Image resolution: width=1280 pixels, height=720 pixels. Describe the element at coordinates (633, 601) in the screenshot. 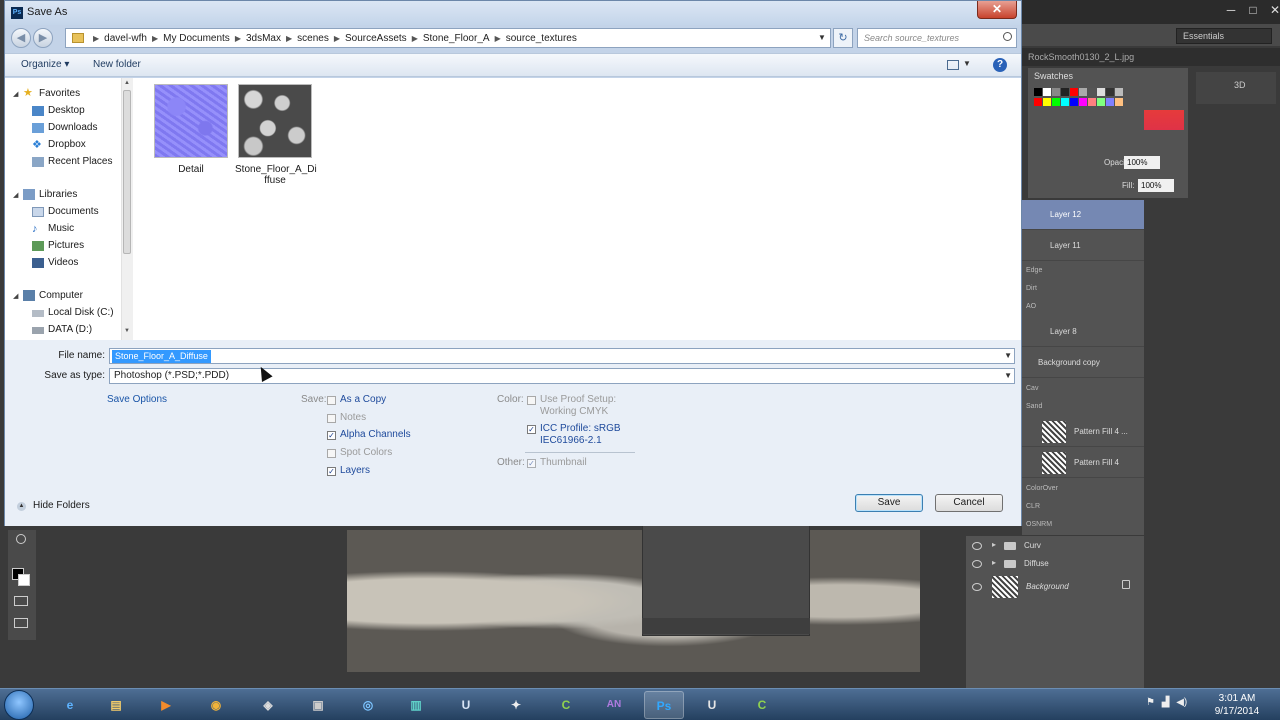

I see `document-canvas` at that location.